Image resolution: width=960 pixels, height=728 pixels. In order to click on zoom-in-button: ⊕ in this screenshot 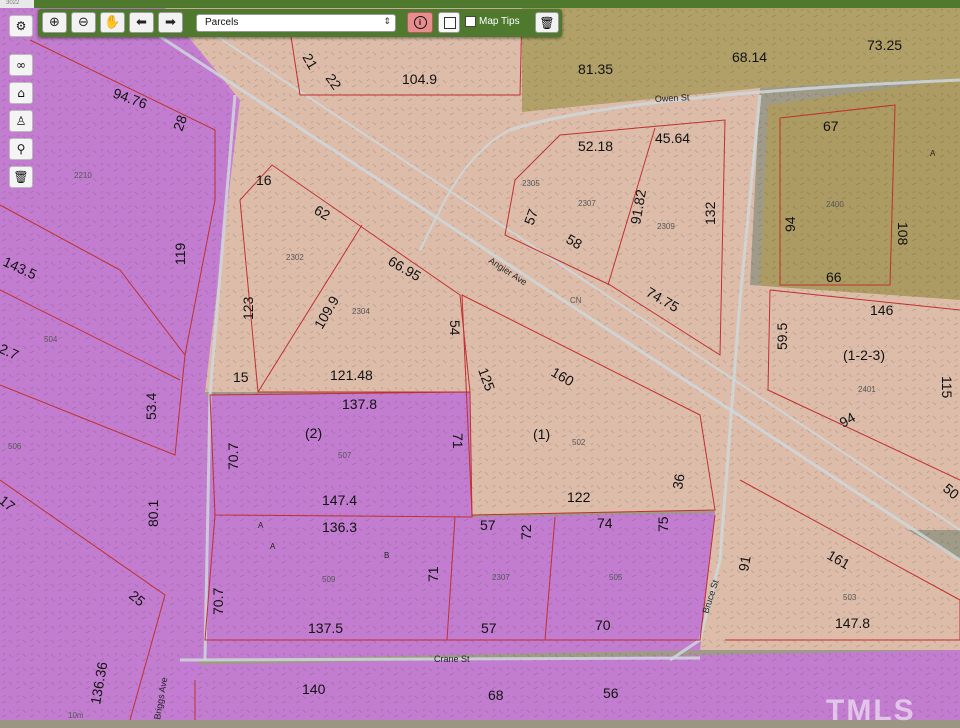, I will do `click(54, 22)`.